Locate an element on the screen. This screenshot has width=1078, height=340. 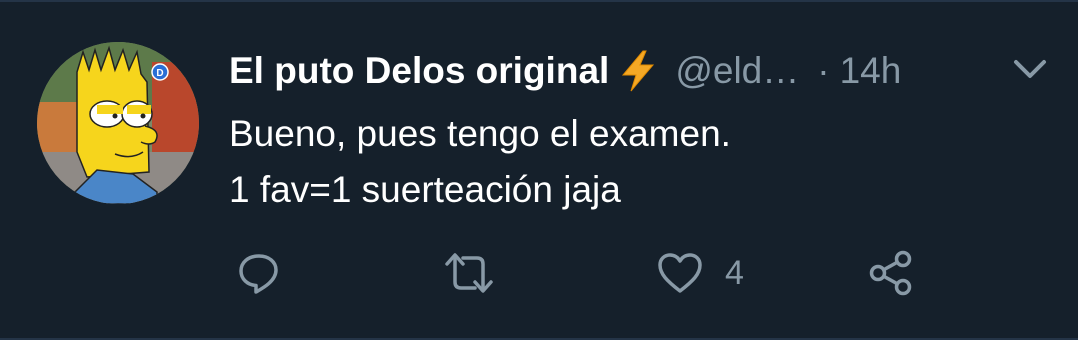
chevron-down-icon is located at coordinates (1030, 70).